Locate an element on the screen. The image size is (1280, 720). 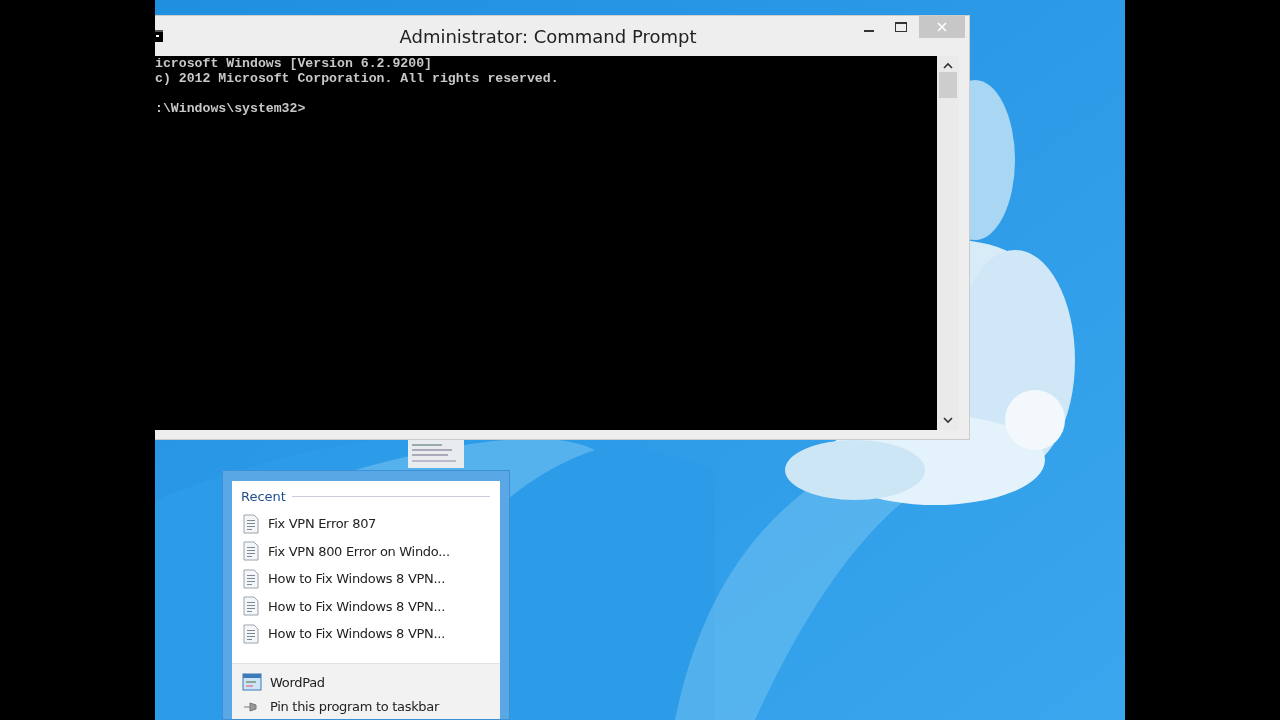
program-item: WordPad is located at coordinates (297, 682).